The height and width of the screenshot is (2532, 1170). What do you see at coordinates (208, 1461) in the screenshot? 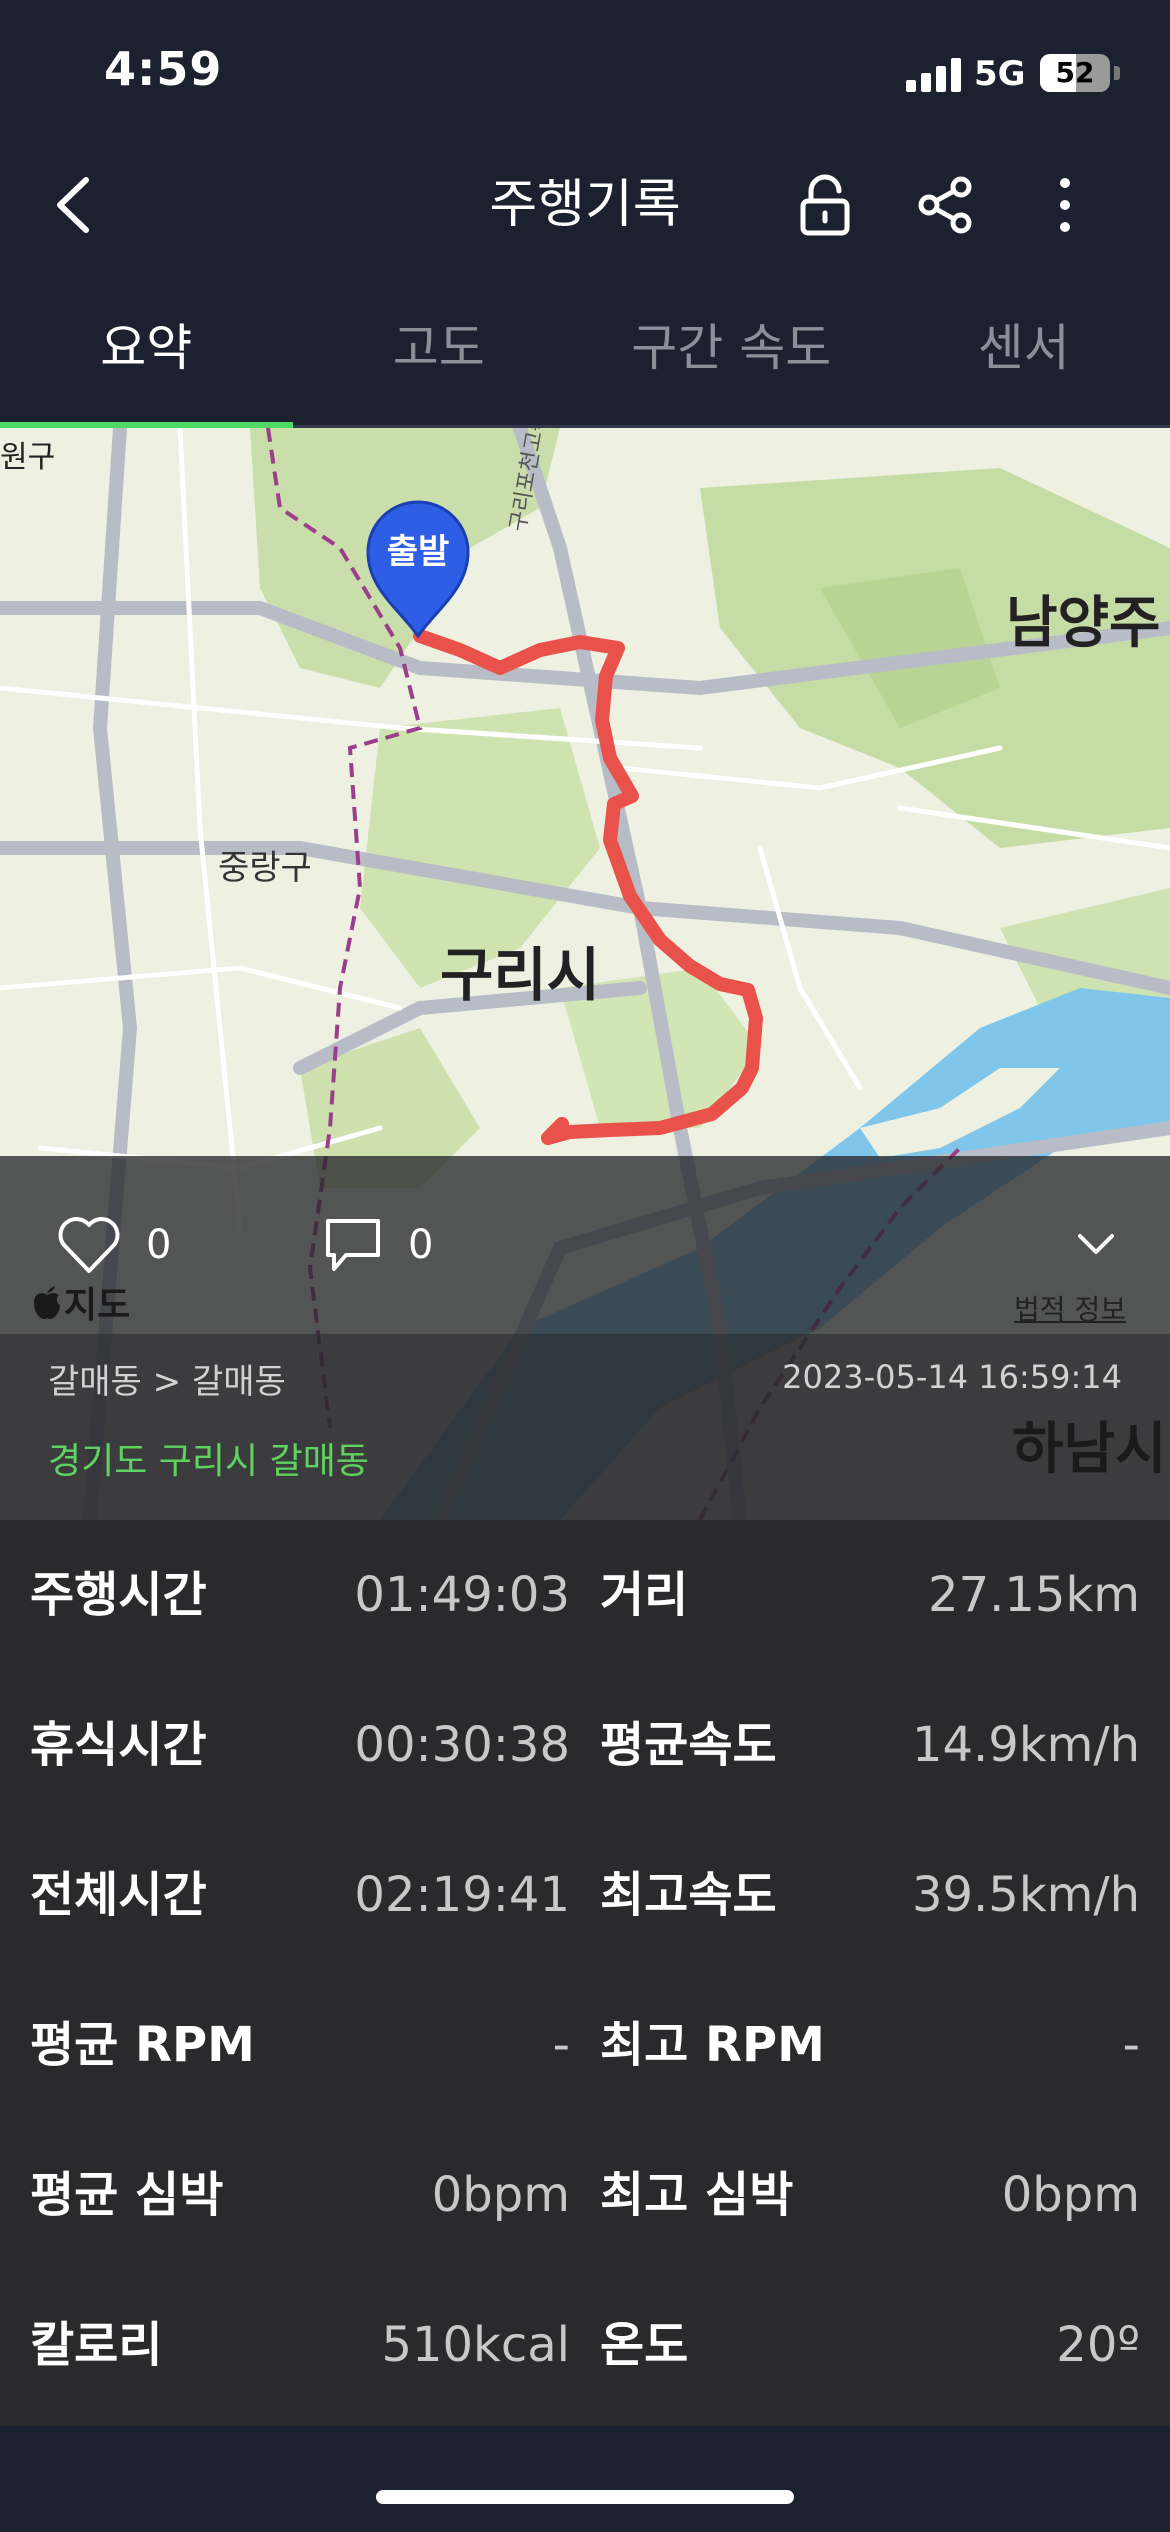
I see `ride-location: 경기도 구리시 갈매동` at bounding box center [208, 1461].